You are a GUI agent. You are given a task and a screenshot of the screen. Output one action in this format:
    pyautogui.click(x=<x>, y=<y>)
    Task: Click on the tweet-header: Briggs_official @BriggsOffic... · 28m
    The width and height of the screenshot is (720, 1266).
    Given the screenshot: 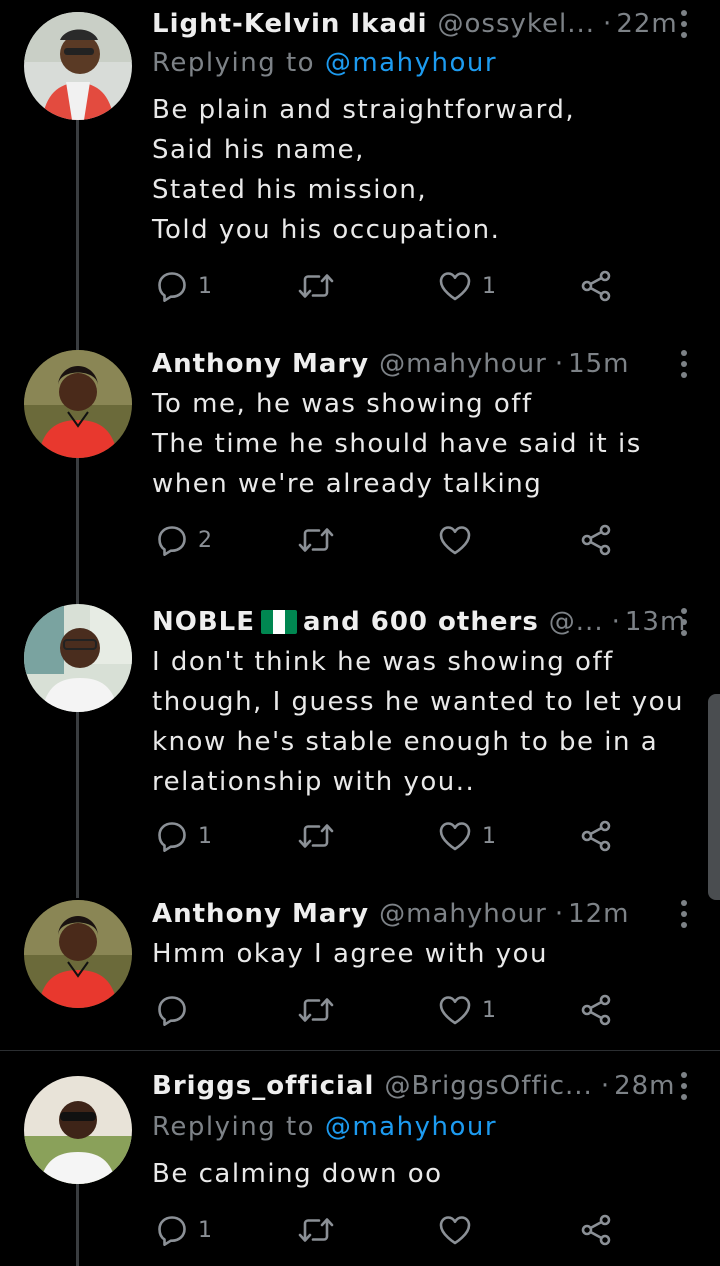 What is the action you would take?
    pyautogui.click(x=422, y=1086)
    